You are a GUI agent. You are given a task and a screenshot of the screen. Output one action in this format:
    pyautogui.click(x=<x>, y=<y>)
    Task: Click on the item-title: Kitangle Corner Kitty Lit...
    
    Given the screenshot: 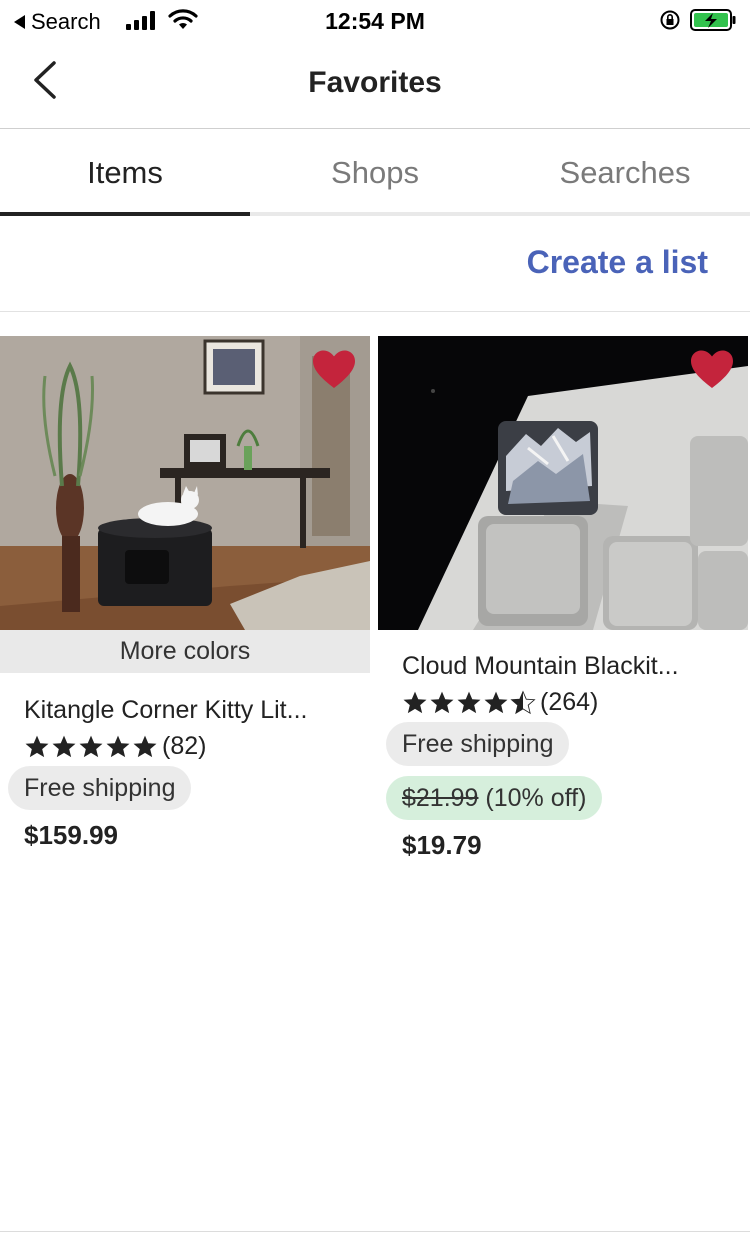 What is the action you would take?
    pyautogui.click(x=166, y=710)
    